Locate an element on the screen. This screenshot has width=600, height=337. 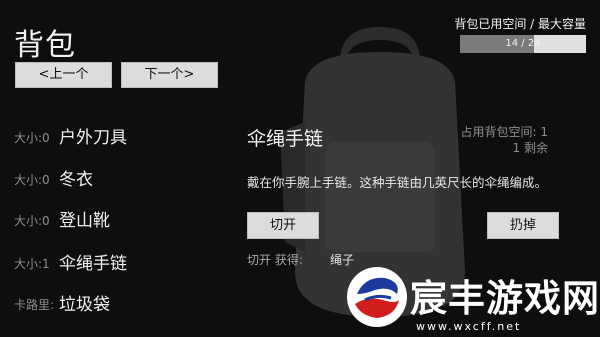
cut-button: 切开 is located at coordinates (283, 225).